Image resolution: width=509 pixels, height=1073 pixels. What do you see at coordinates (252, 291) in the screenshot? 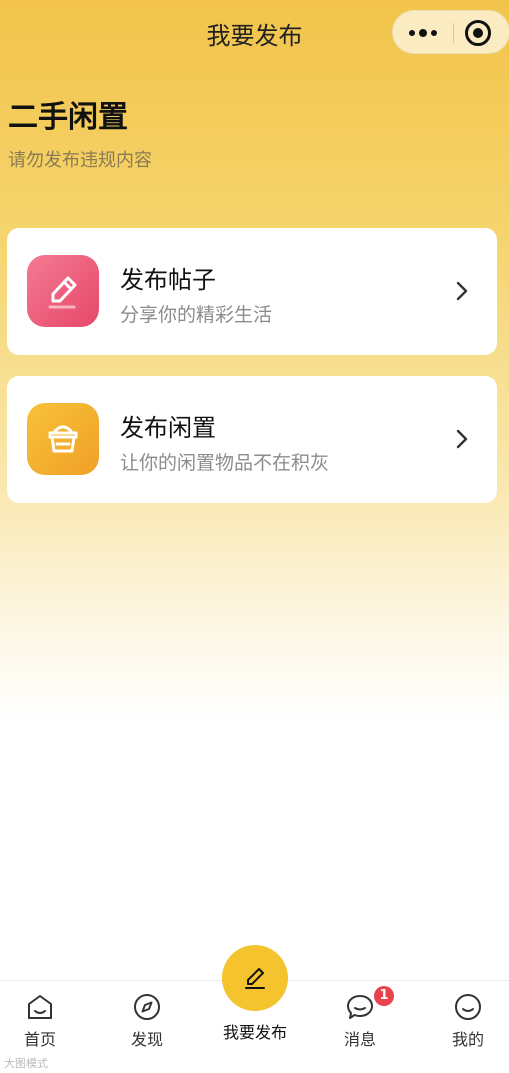
I see `publish-post-card: 发布帖子 分享你的精彩生活` at bounding box center [252, 291].